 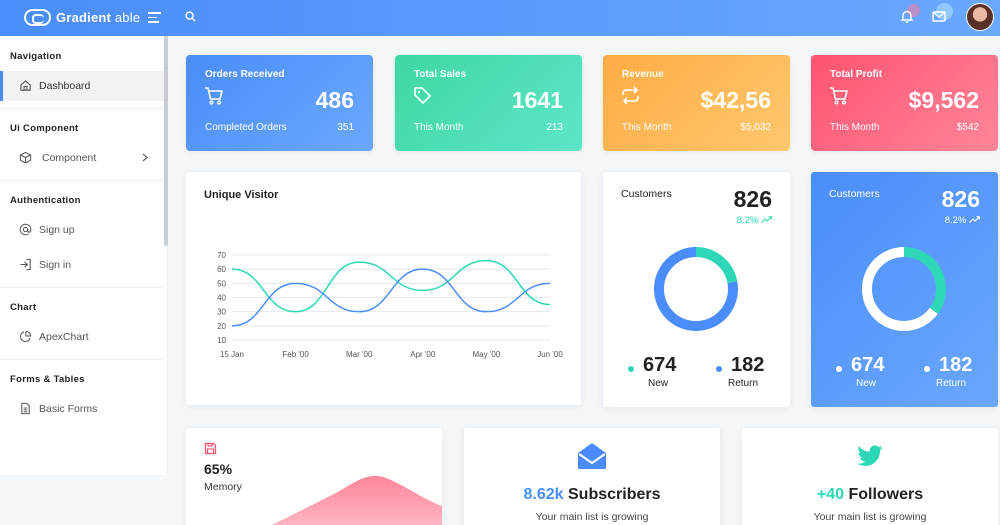 What do you see at coordinates (440, 74) in the screenshot?
I see `stat-title: Total Sales` at bounding box center [440, 74].